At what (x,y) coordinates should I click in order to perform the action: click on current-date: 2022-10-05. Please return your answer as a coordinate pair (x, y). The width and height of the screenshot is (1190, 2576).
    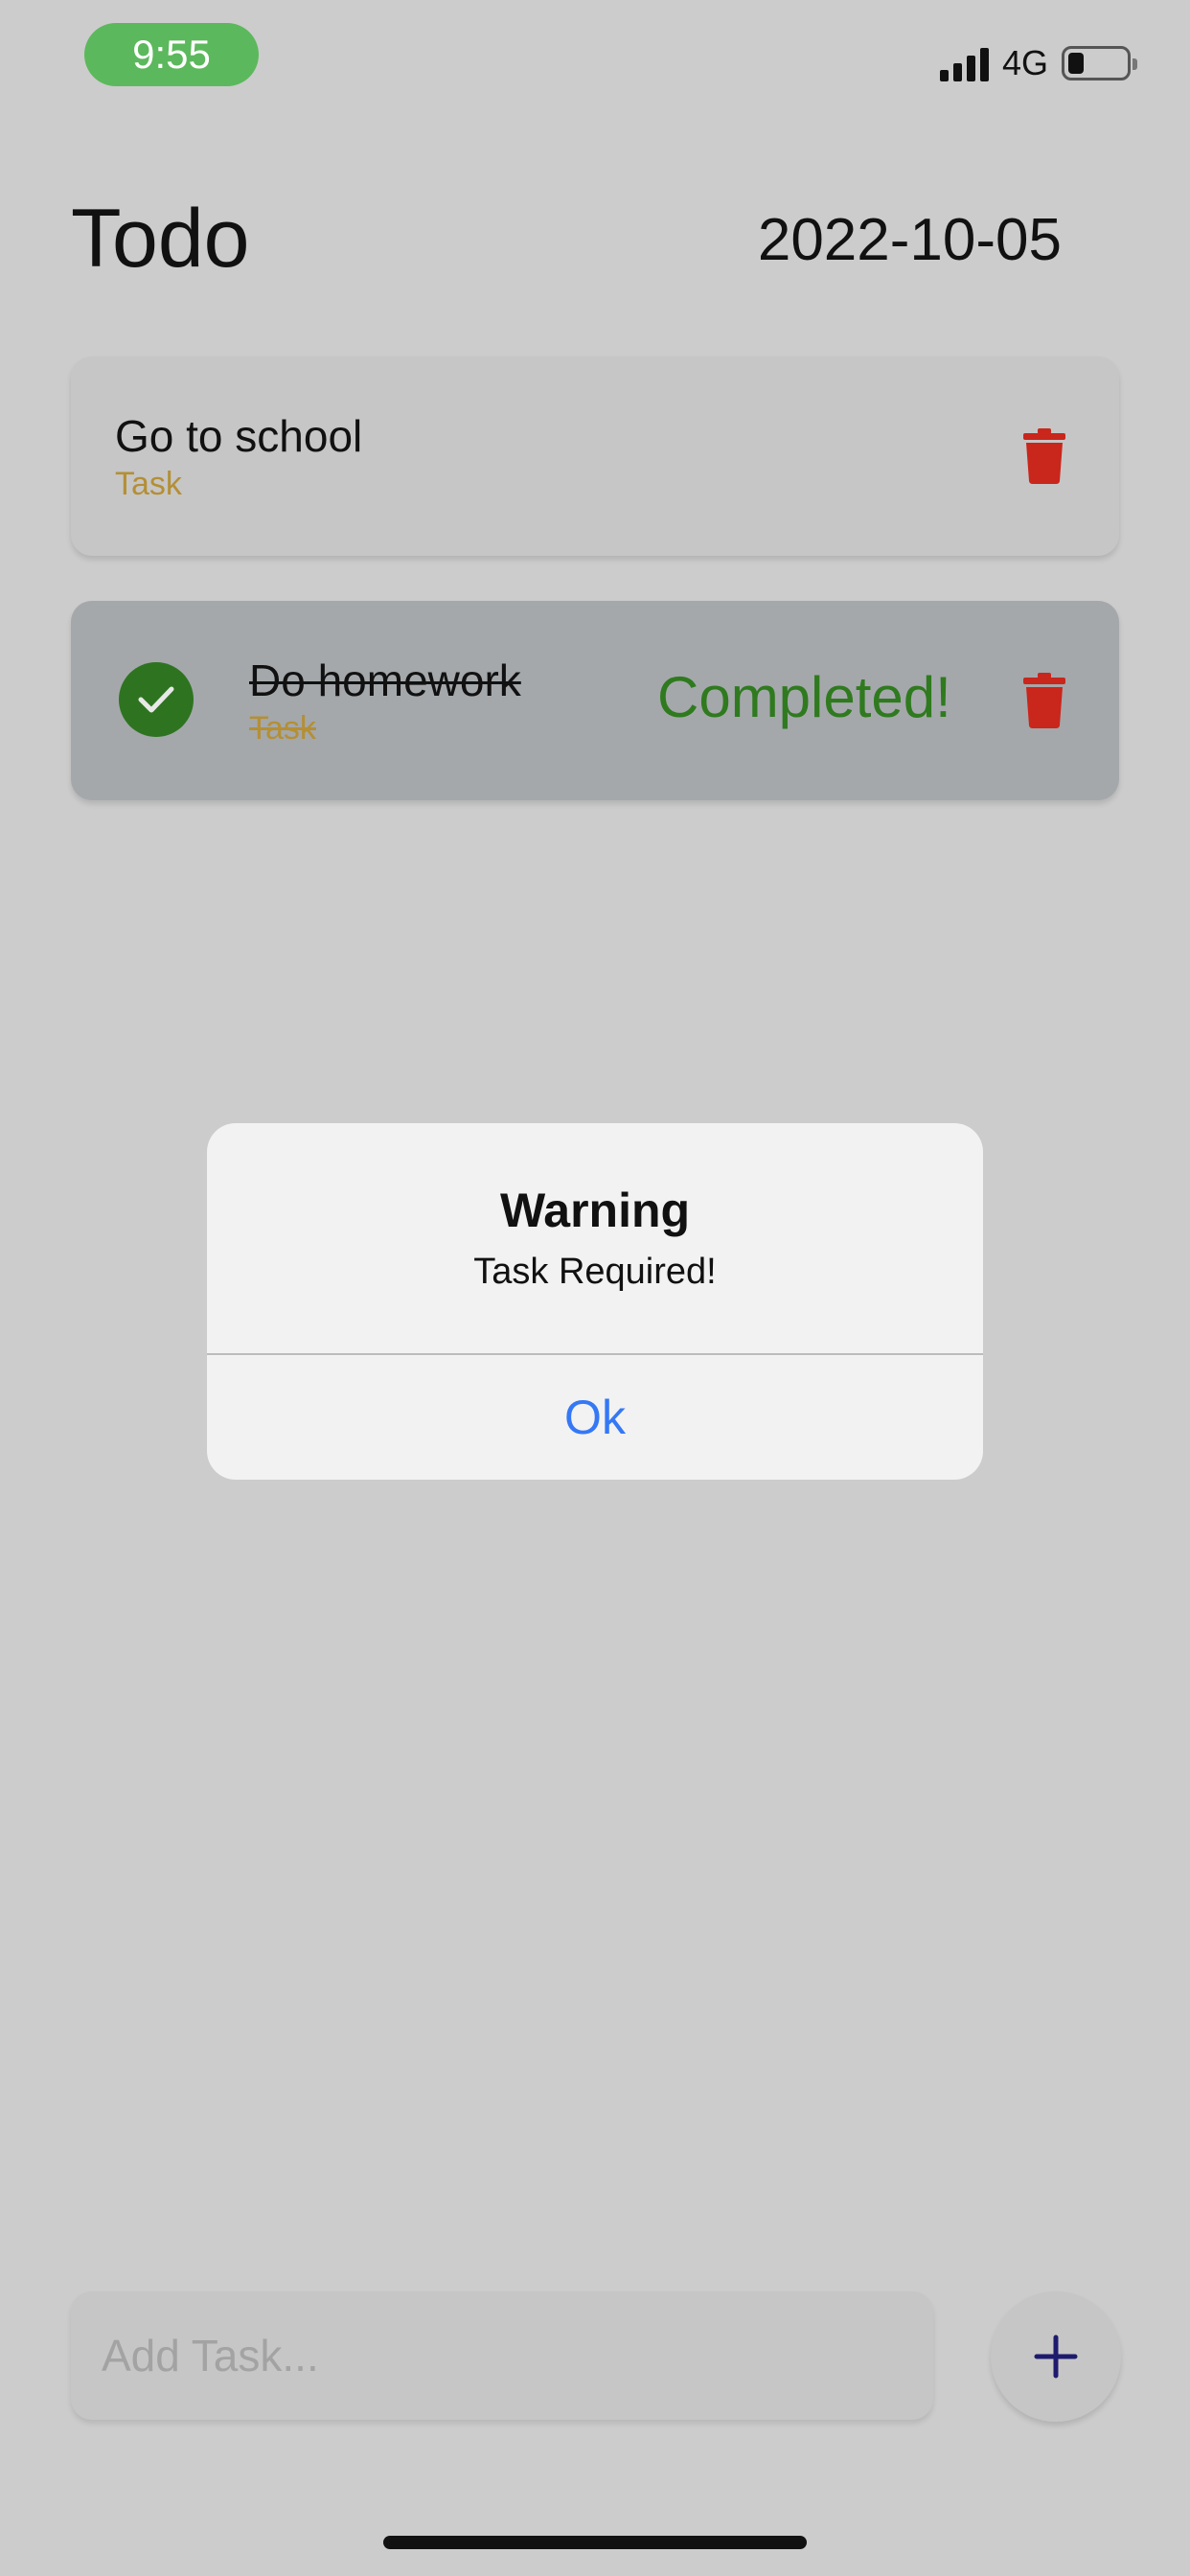
    Looking at the image, I should click on (910, 240).